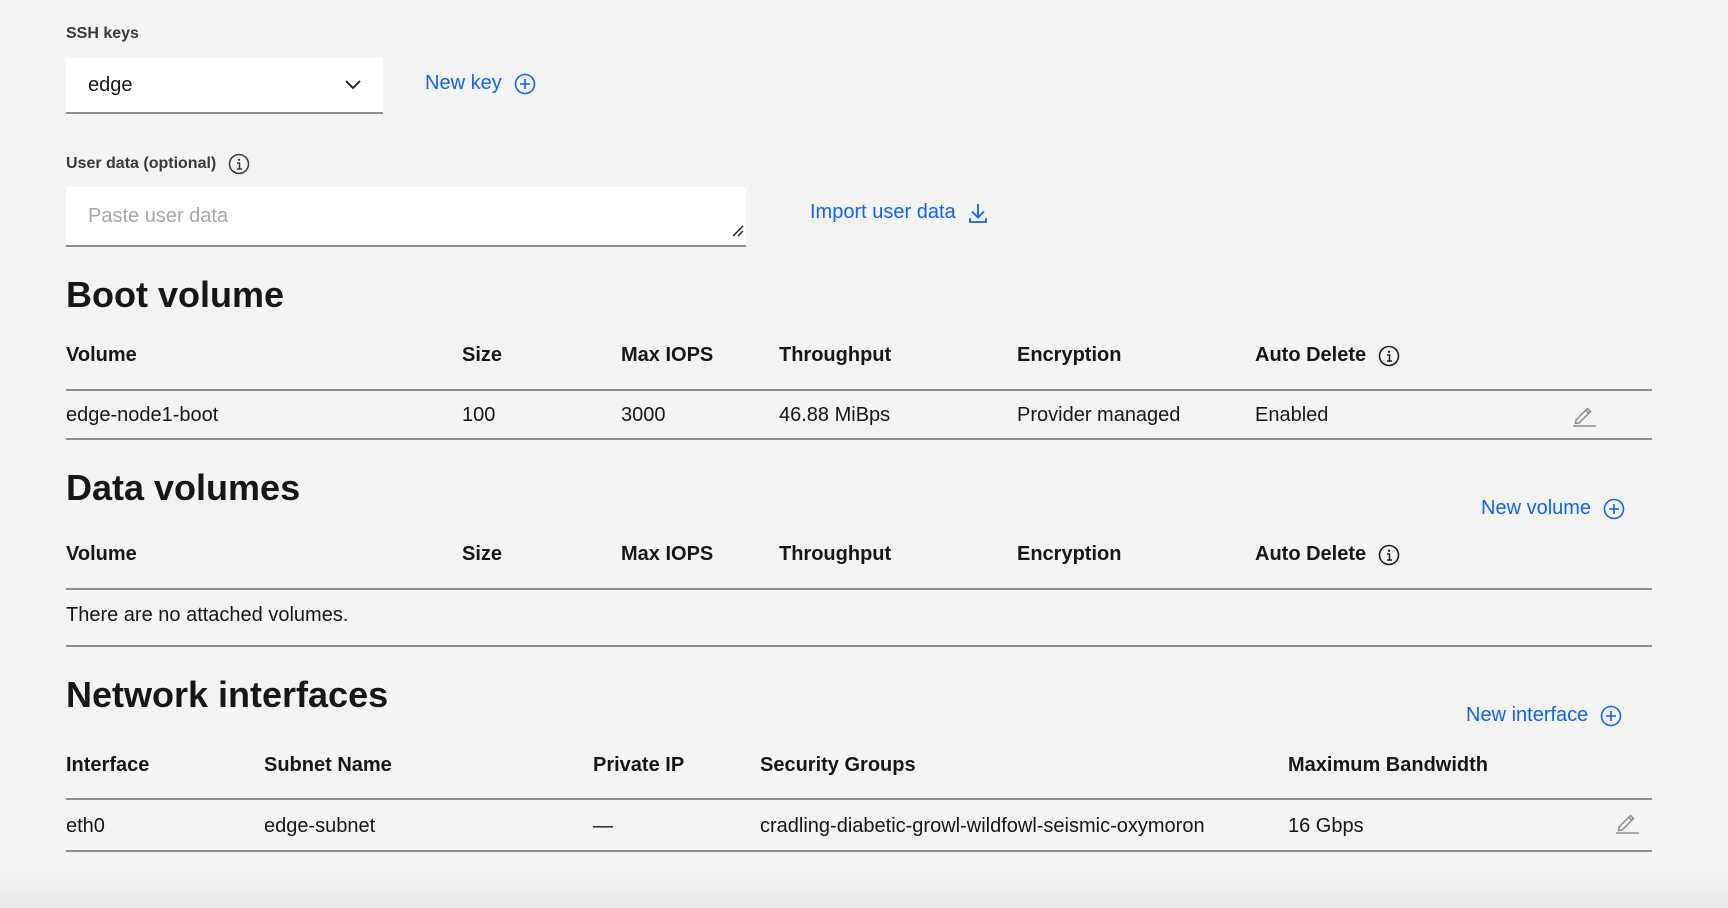 This screenshot has height=908, width=1728. Describe the element at coordinates (835, 415) in the screenshot. I see `boot-cell-throughput: 46.88 MiBps` at that location.